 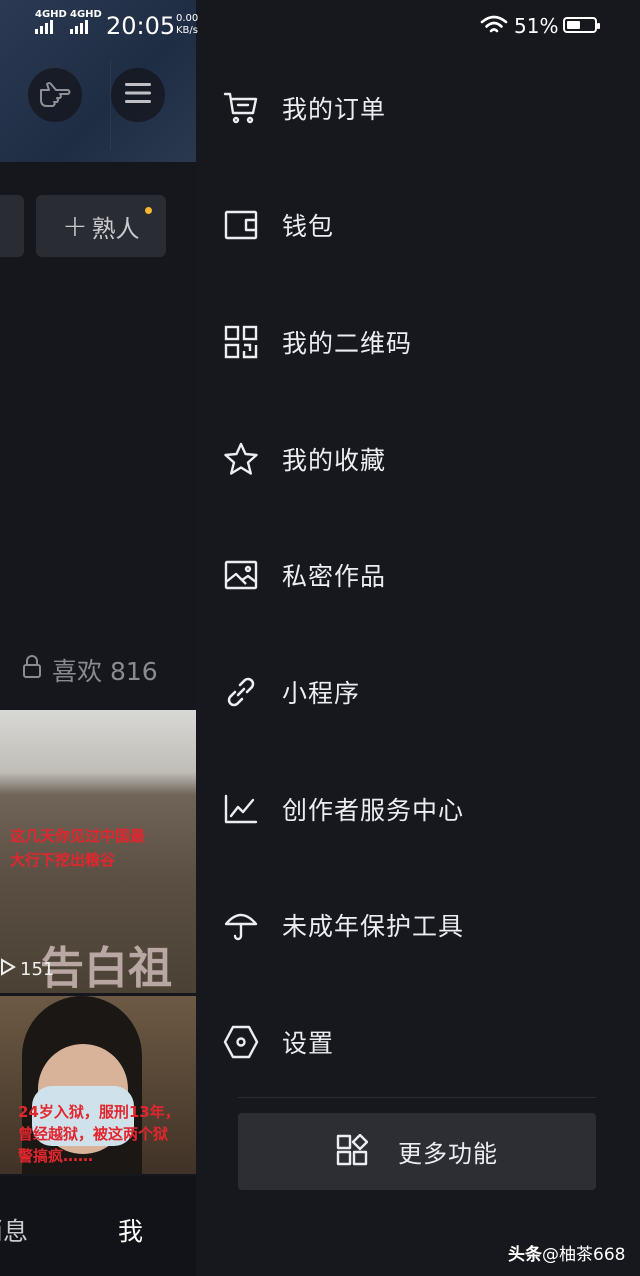 What do you see at coordinates (417, 1097) in the screenshot?
I see `menu-divider` at bounding box center [417, 1097].